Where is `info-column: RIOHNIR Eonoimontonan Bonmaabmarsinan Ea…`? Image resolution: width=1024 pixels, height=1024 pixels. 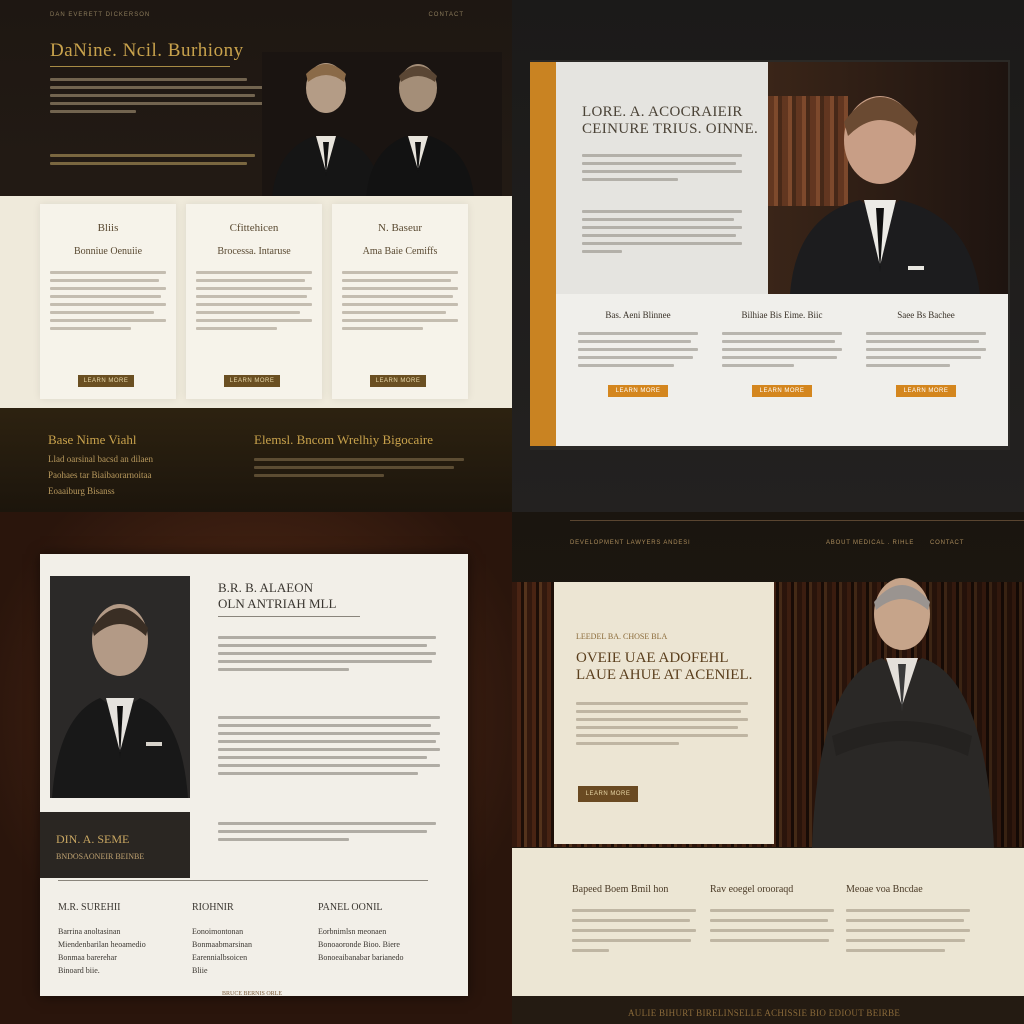
info-column: RIOHNIR Eonoimontonan Bonmaabmarsinan Ea… is located at coordinates (247, 938).